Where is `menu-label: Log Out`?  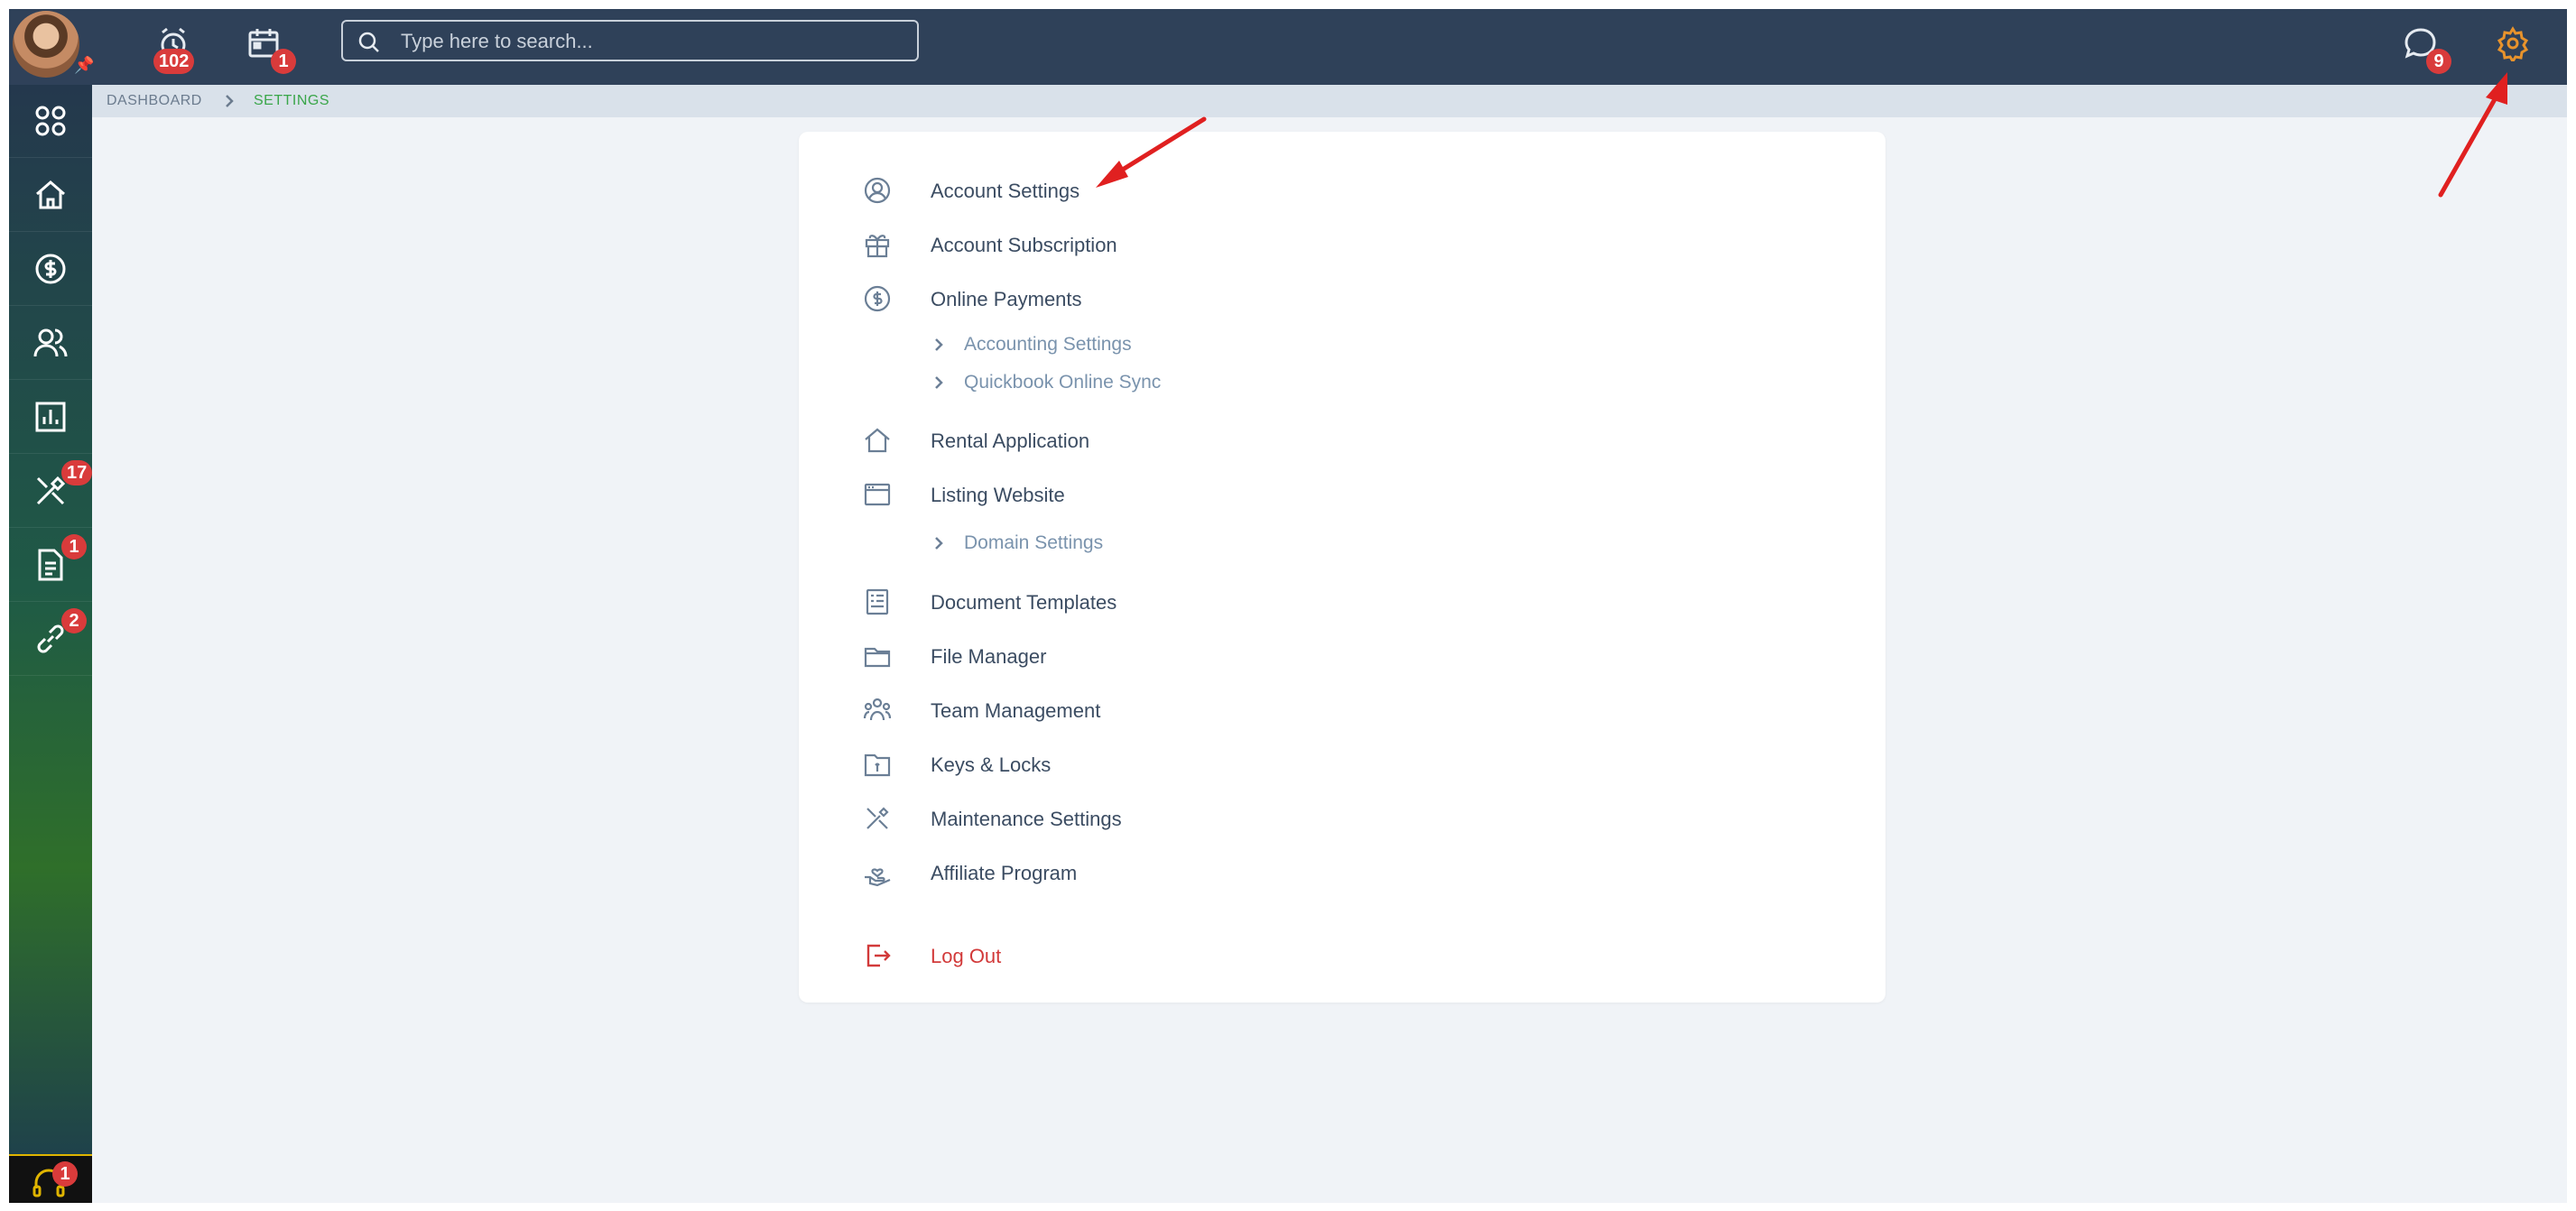
menu-label: Log Out is located at coordinates (967, 956).